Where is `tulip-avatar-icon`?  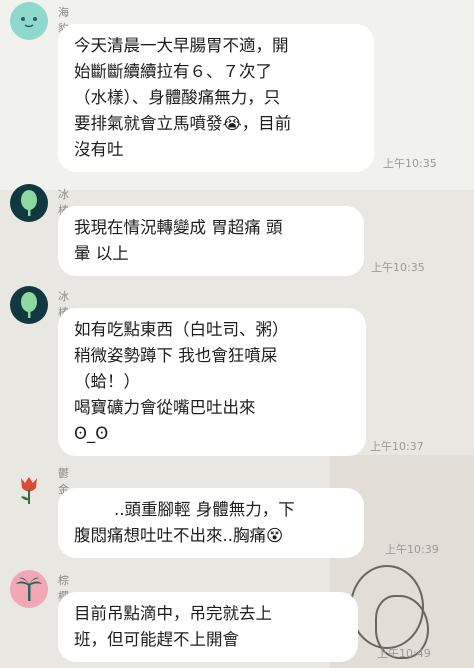
tulip-avatar-icon is located at coordinates (29, 489).